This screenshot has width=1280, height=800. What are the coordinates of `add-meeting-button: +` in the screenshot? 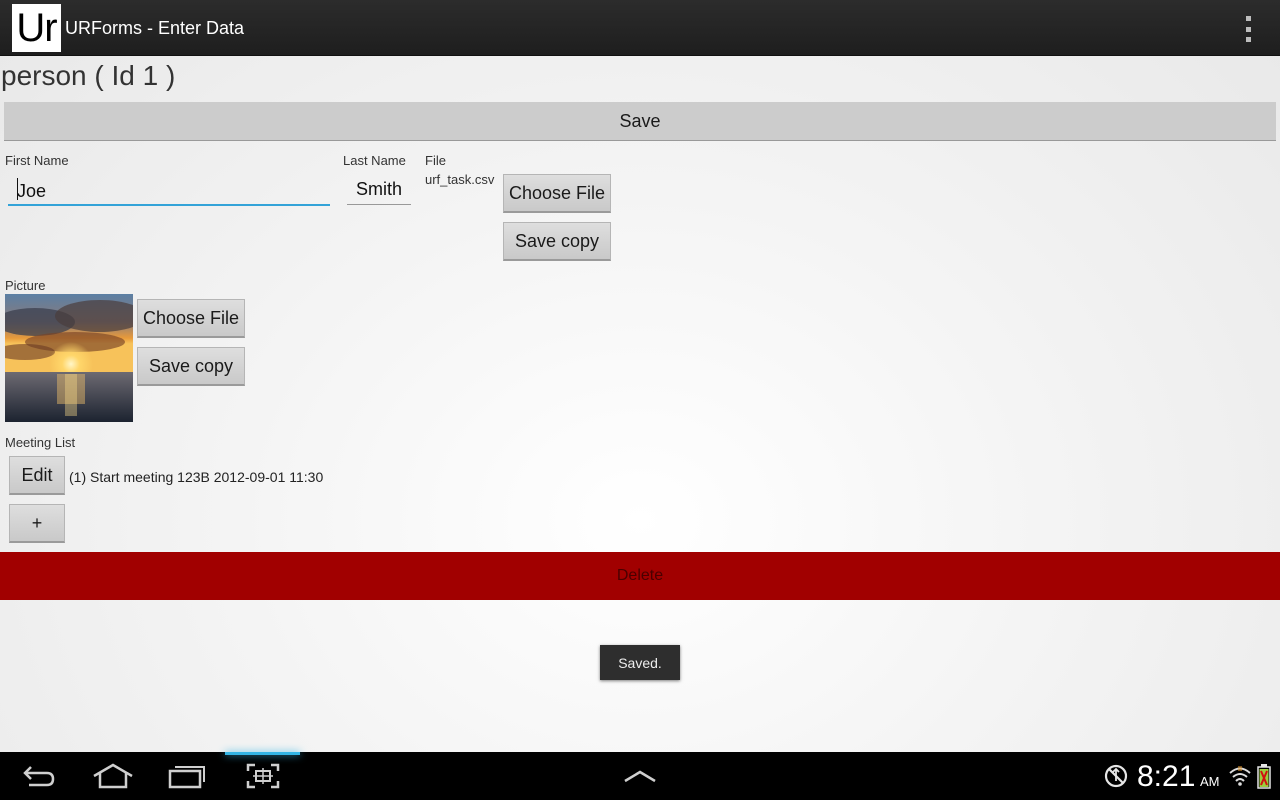 It's located at (37, 523).